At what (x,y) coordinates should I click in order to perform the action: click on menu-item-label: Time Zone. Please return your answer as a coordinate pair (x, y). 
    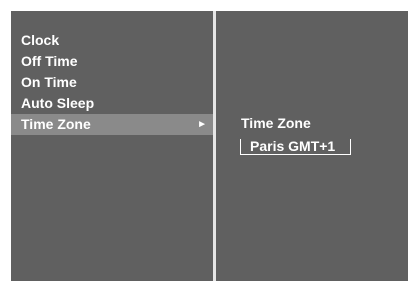
    Looking at the image, I should click on (56, 124).